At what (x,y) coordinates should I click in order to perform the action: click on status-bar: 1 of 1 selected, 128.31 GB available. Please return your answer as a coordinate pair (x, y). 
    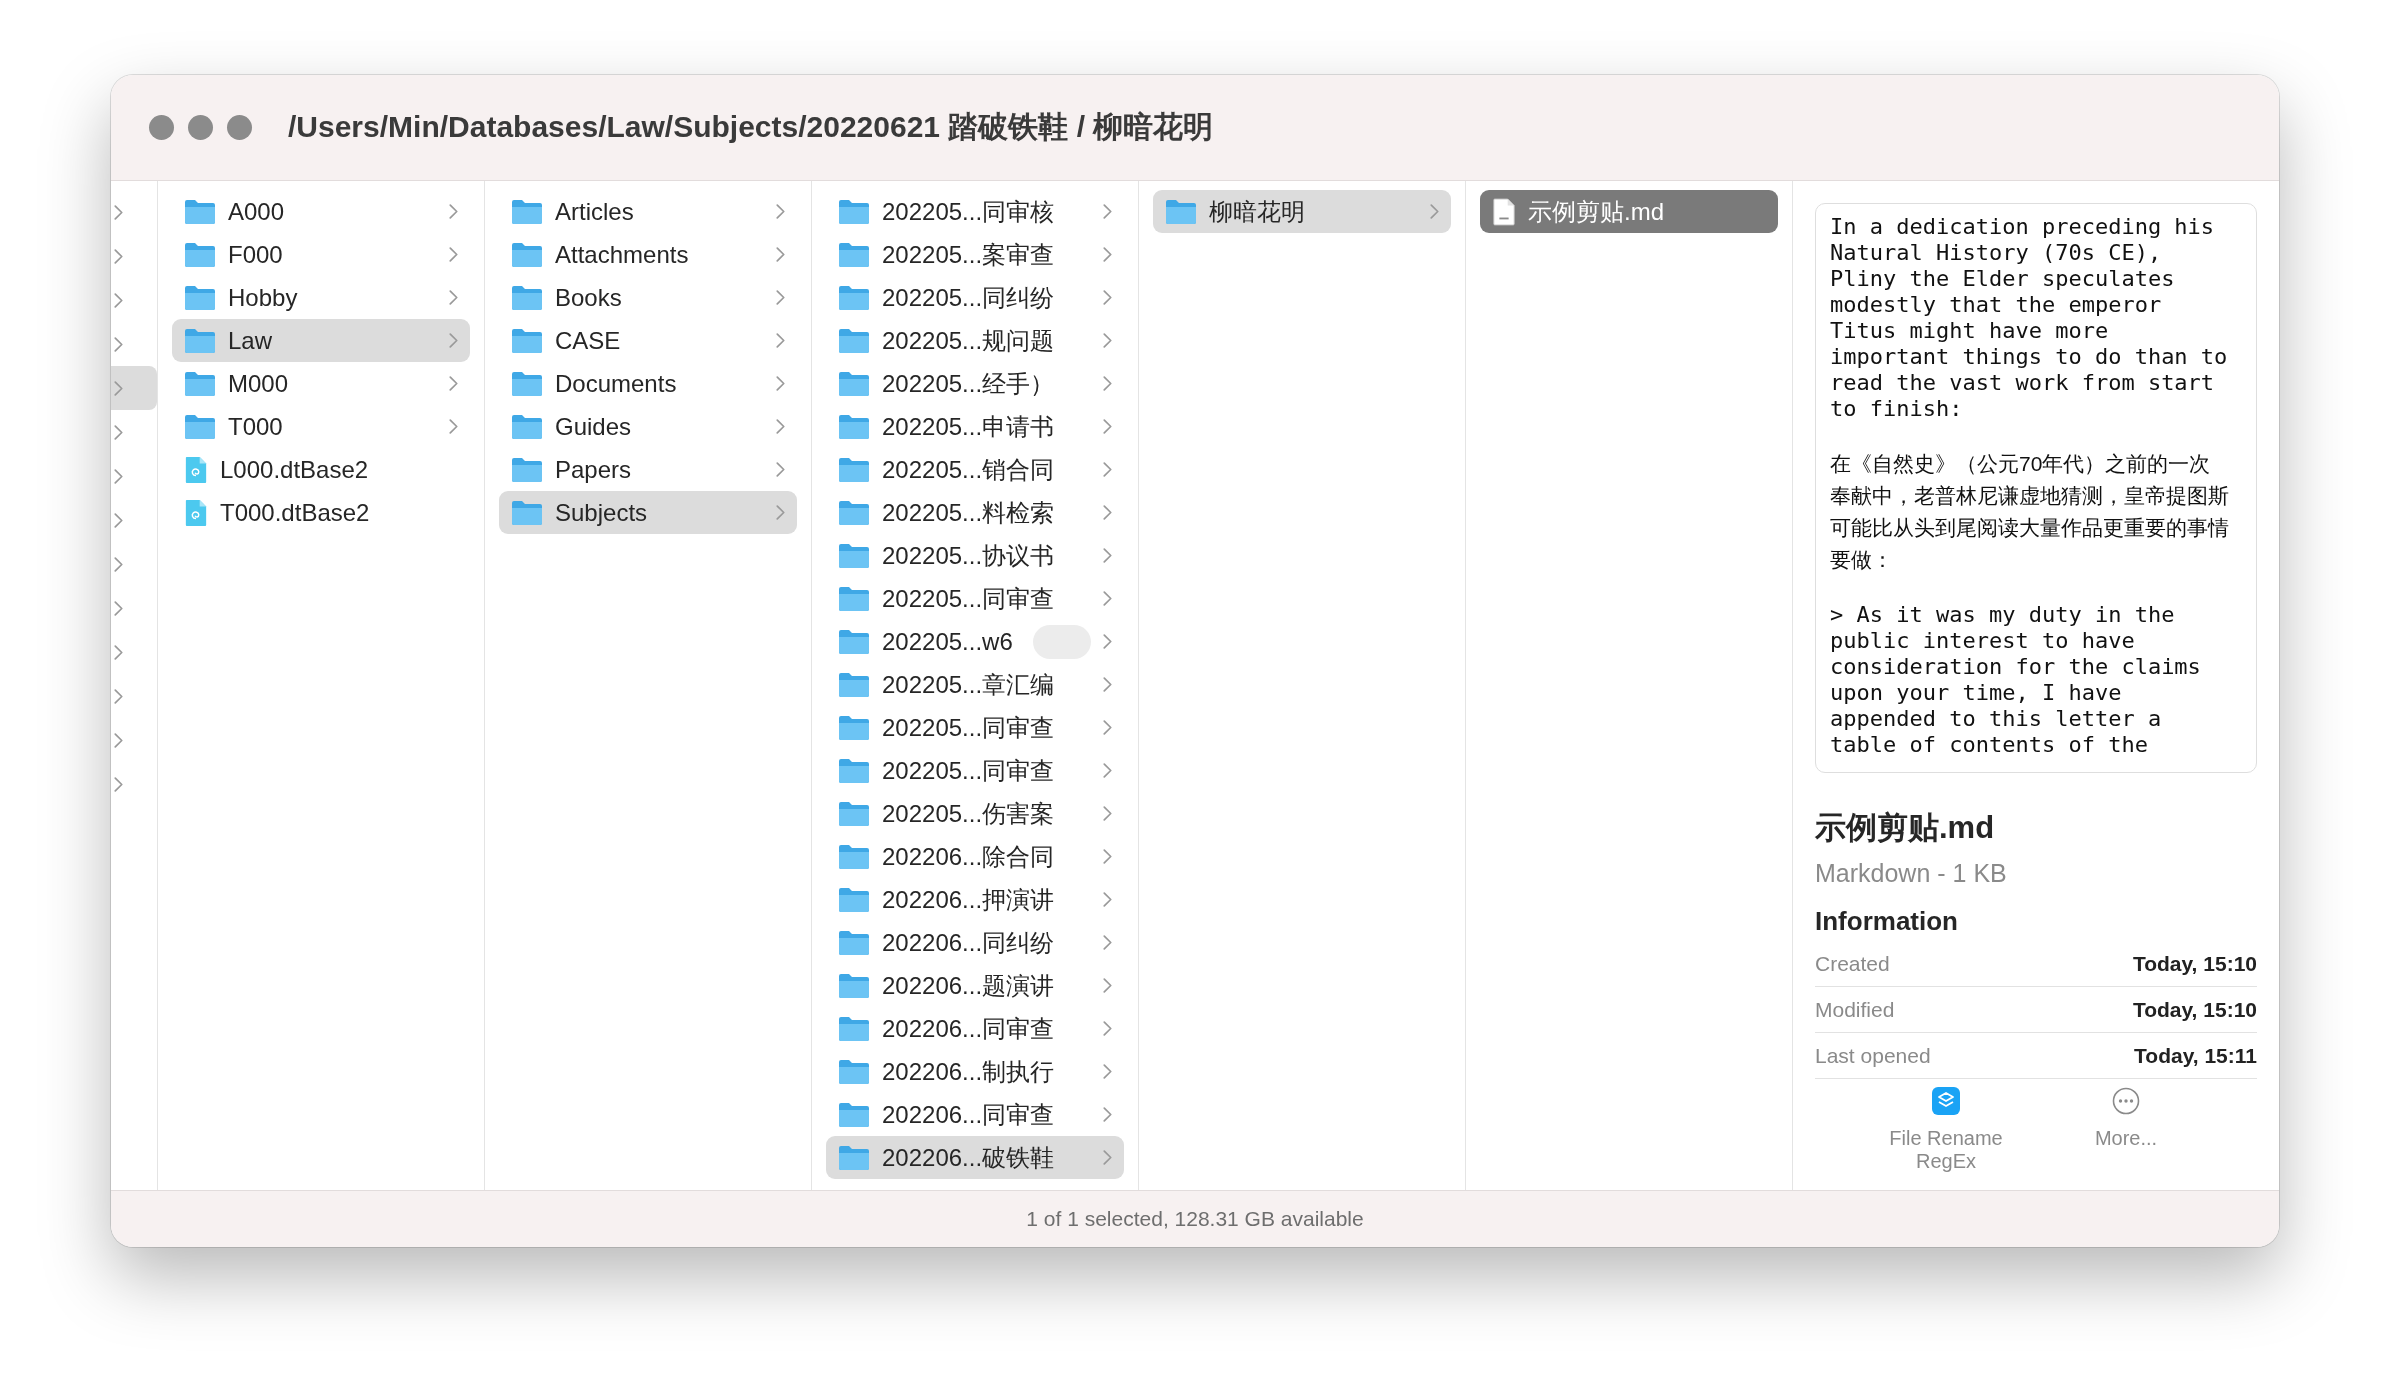
    Looking at the image, I should click on (1195, 1218).